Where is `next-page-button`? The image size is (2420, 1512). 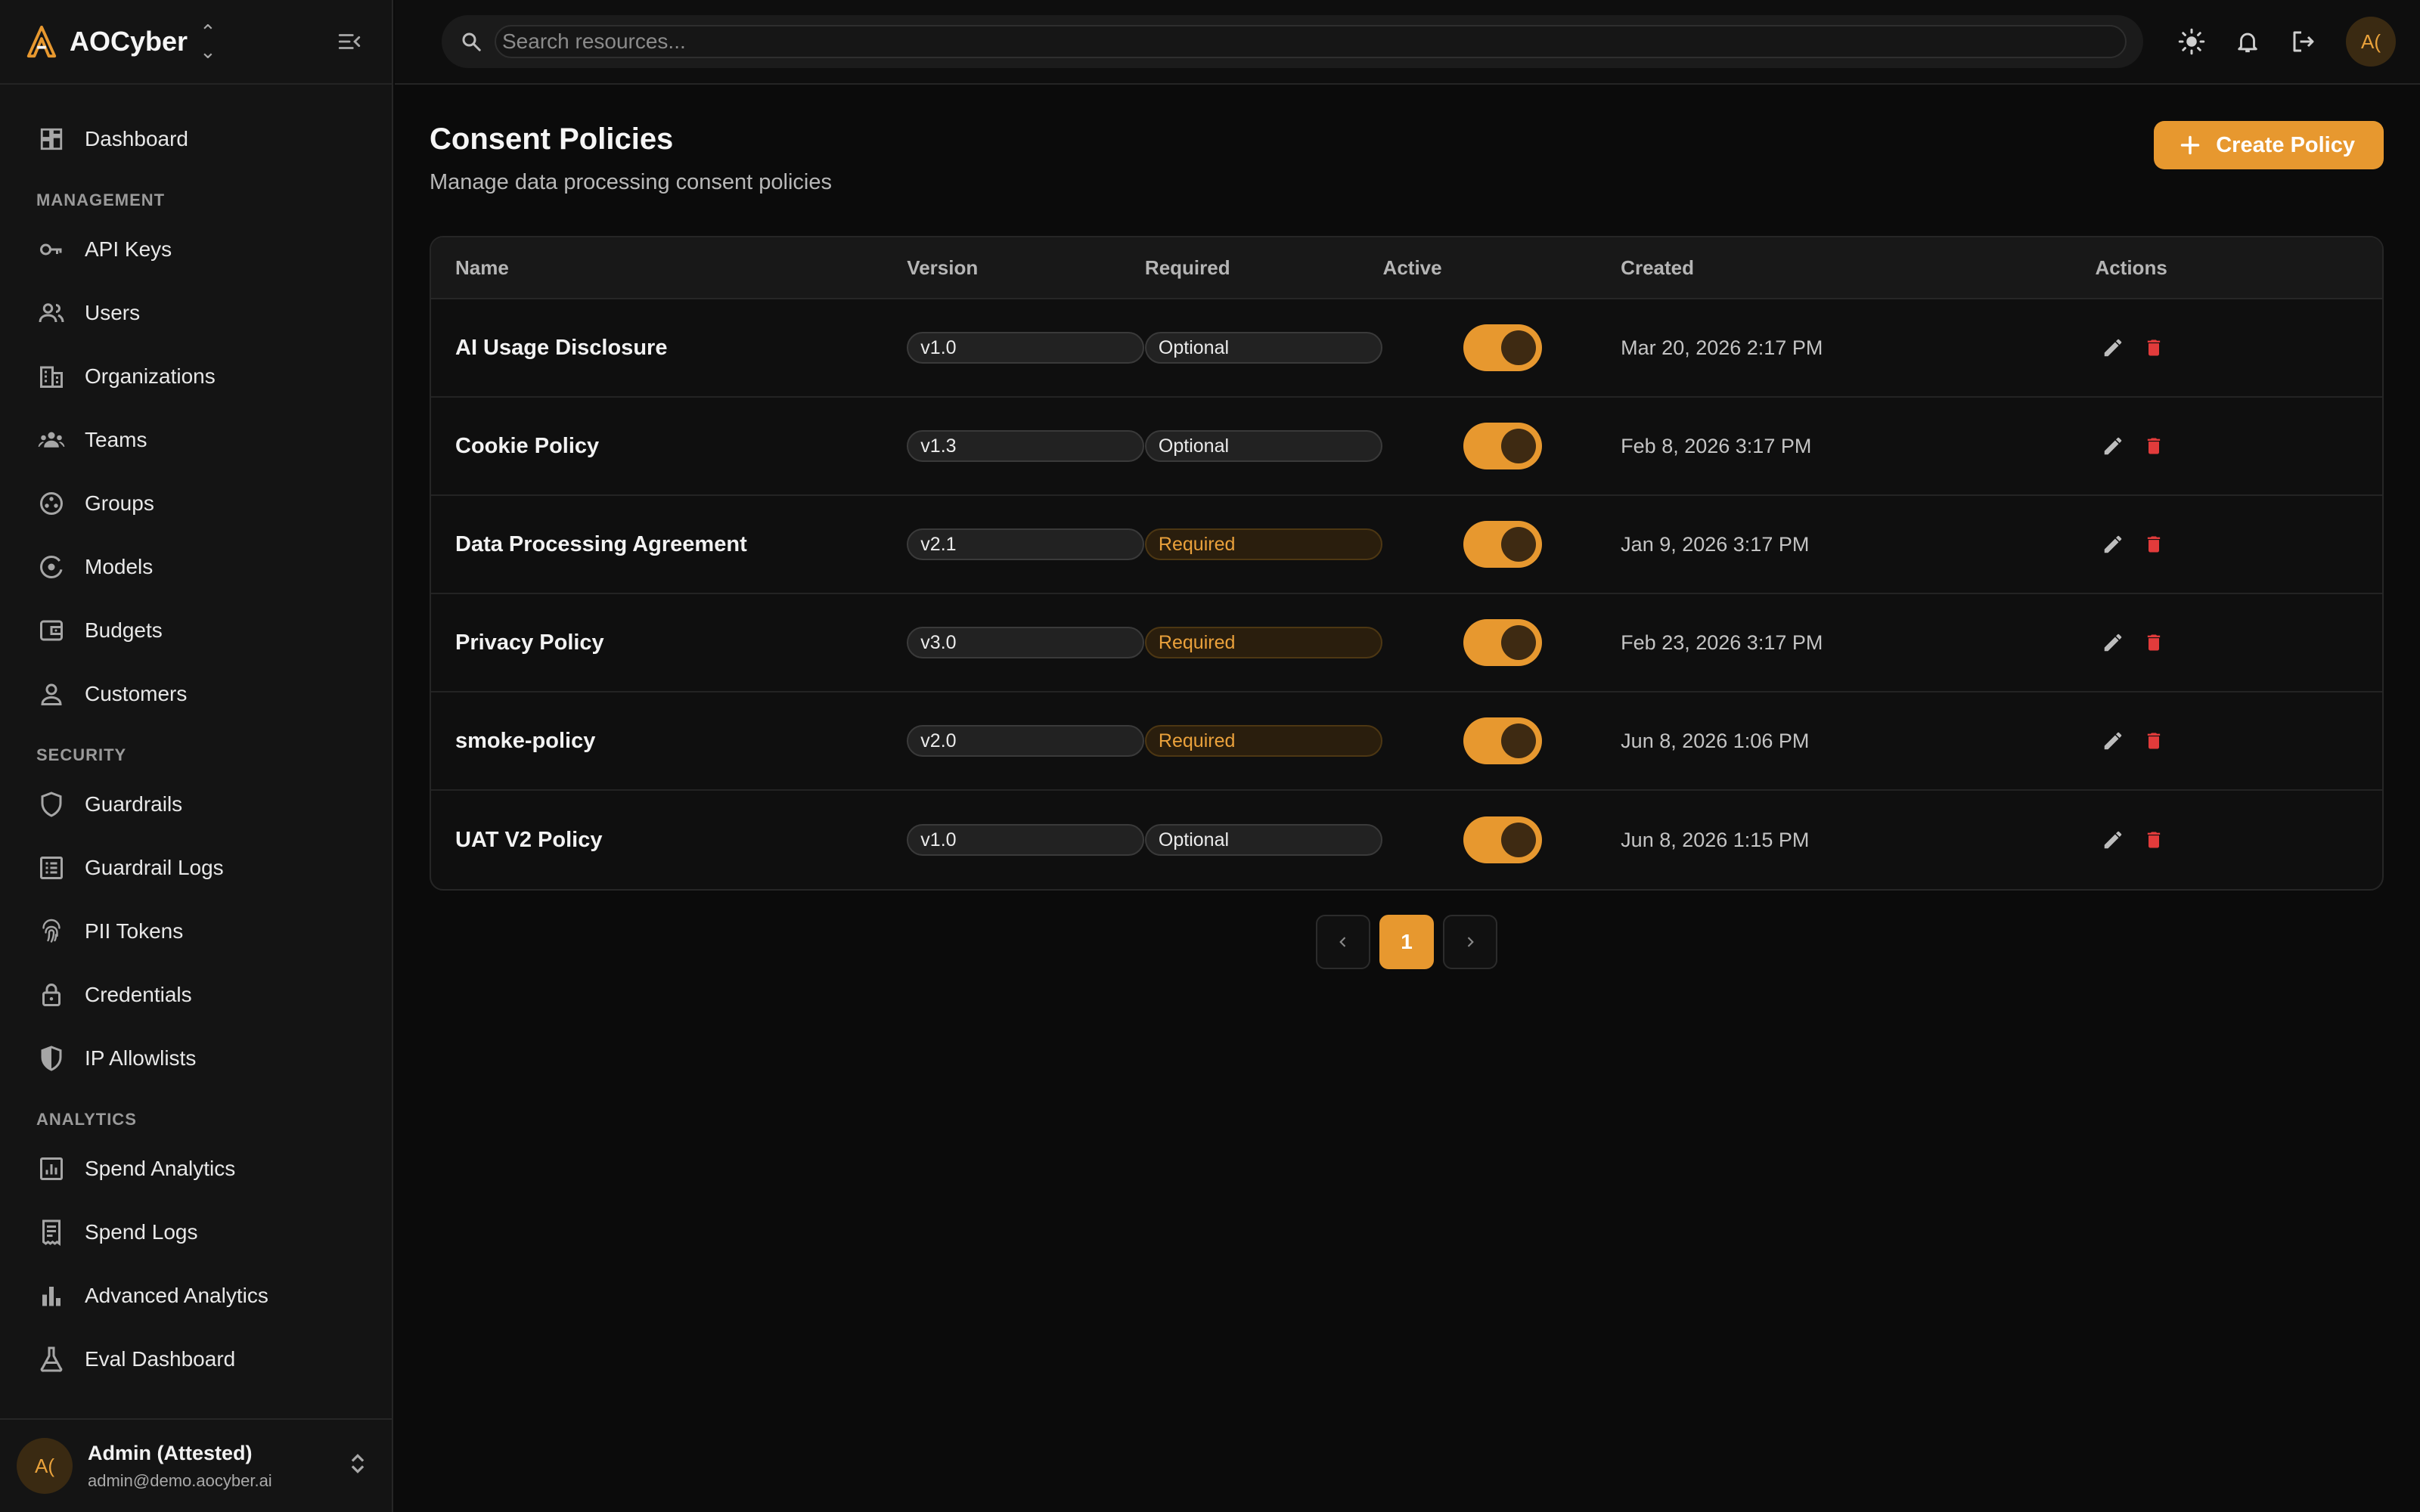 next-page-button is located at coordinates (1470, 942).